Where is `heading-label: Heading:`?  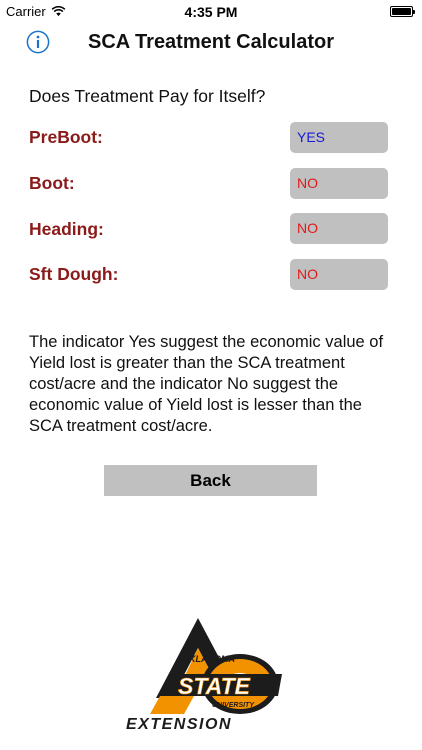
heading-label: Heading: is located at coordinates (66, 229).